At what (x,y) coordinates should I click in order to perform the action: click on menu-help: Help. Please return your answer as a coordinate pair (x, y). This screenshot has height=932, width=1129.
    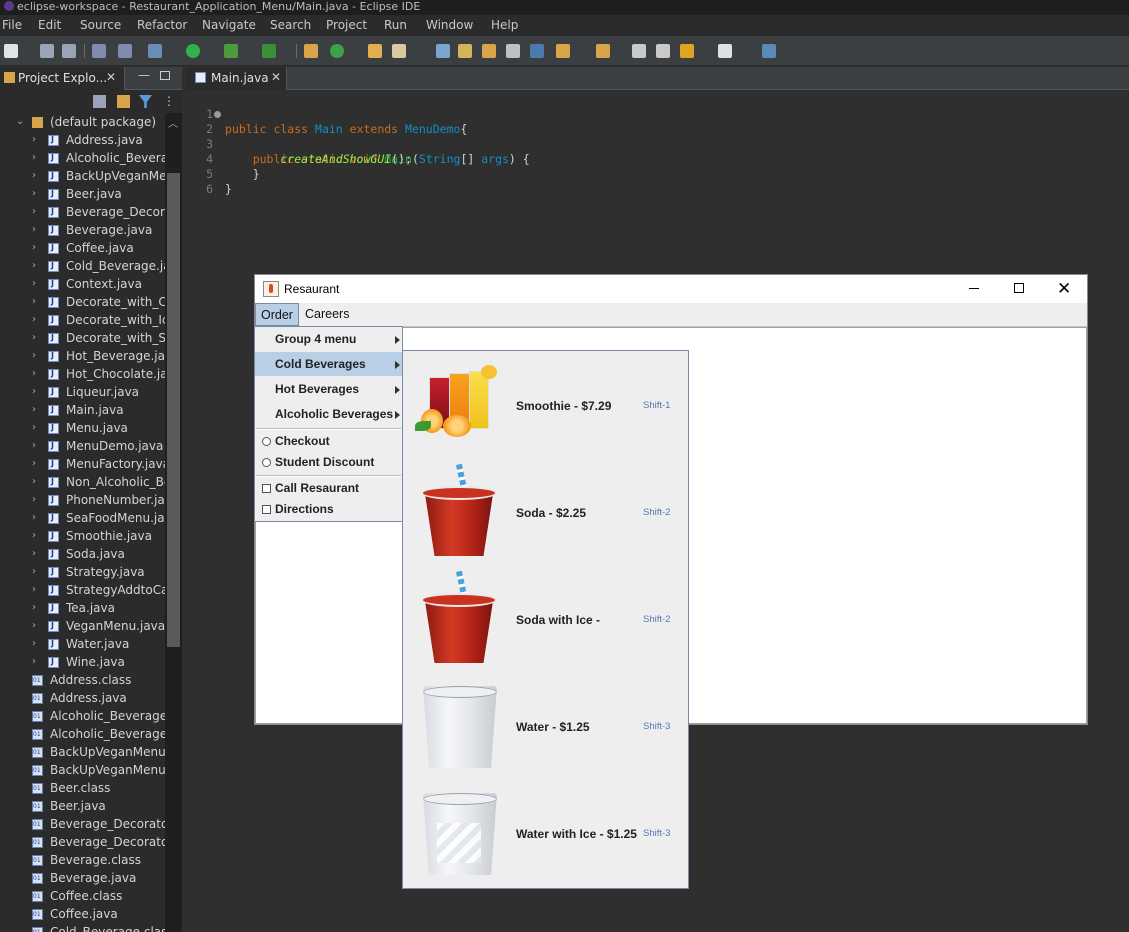
    Looking at the image, I should click on (504, 25).